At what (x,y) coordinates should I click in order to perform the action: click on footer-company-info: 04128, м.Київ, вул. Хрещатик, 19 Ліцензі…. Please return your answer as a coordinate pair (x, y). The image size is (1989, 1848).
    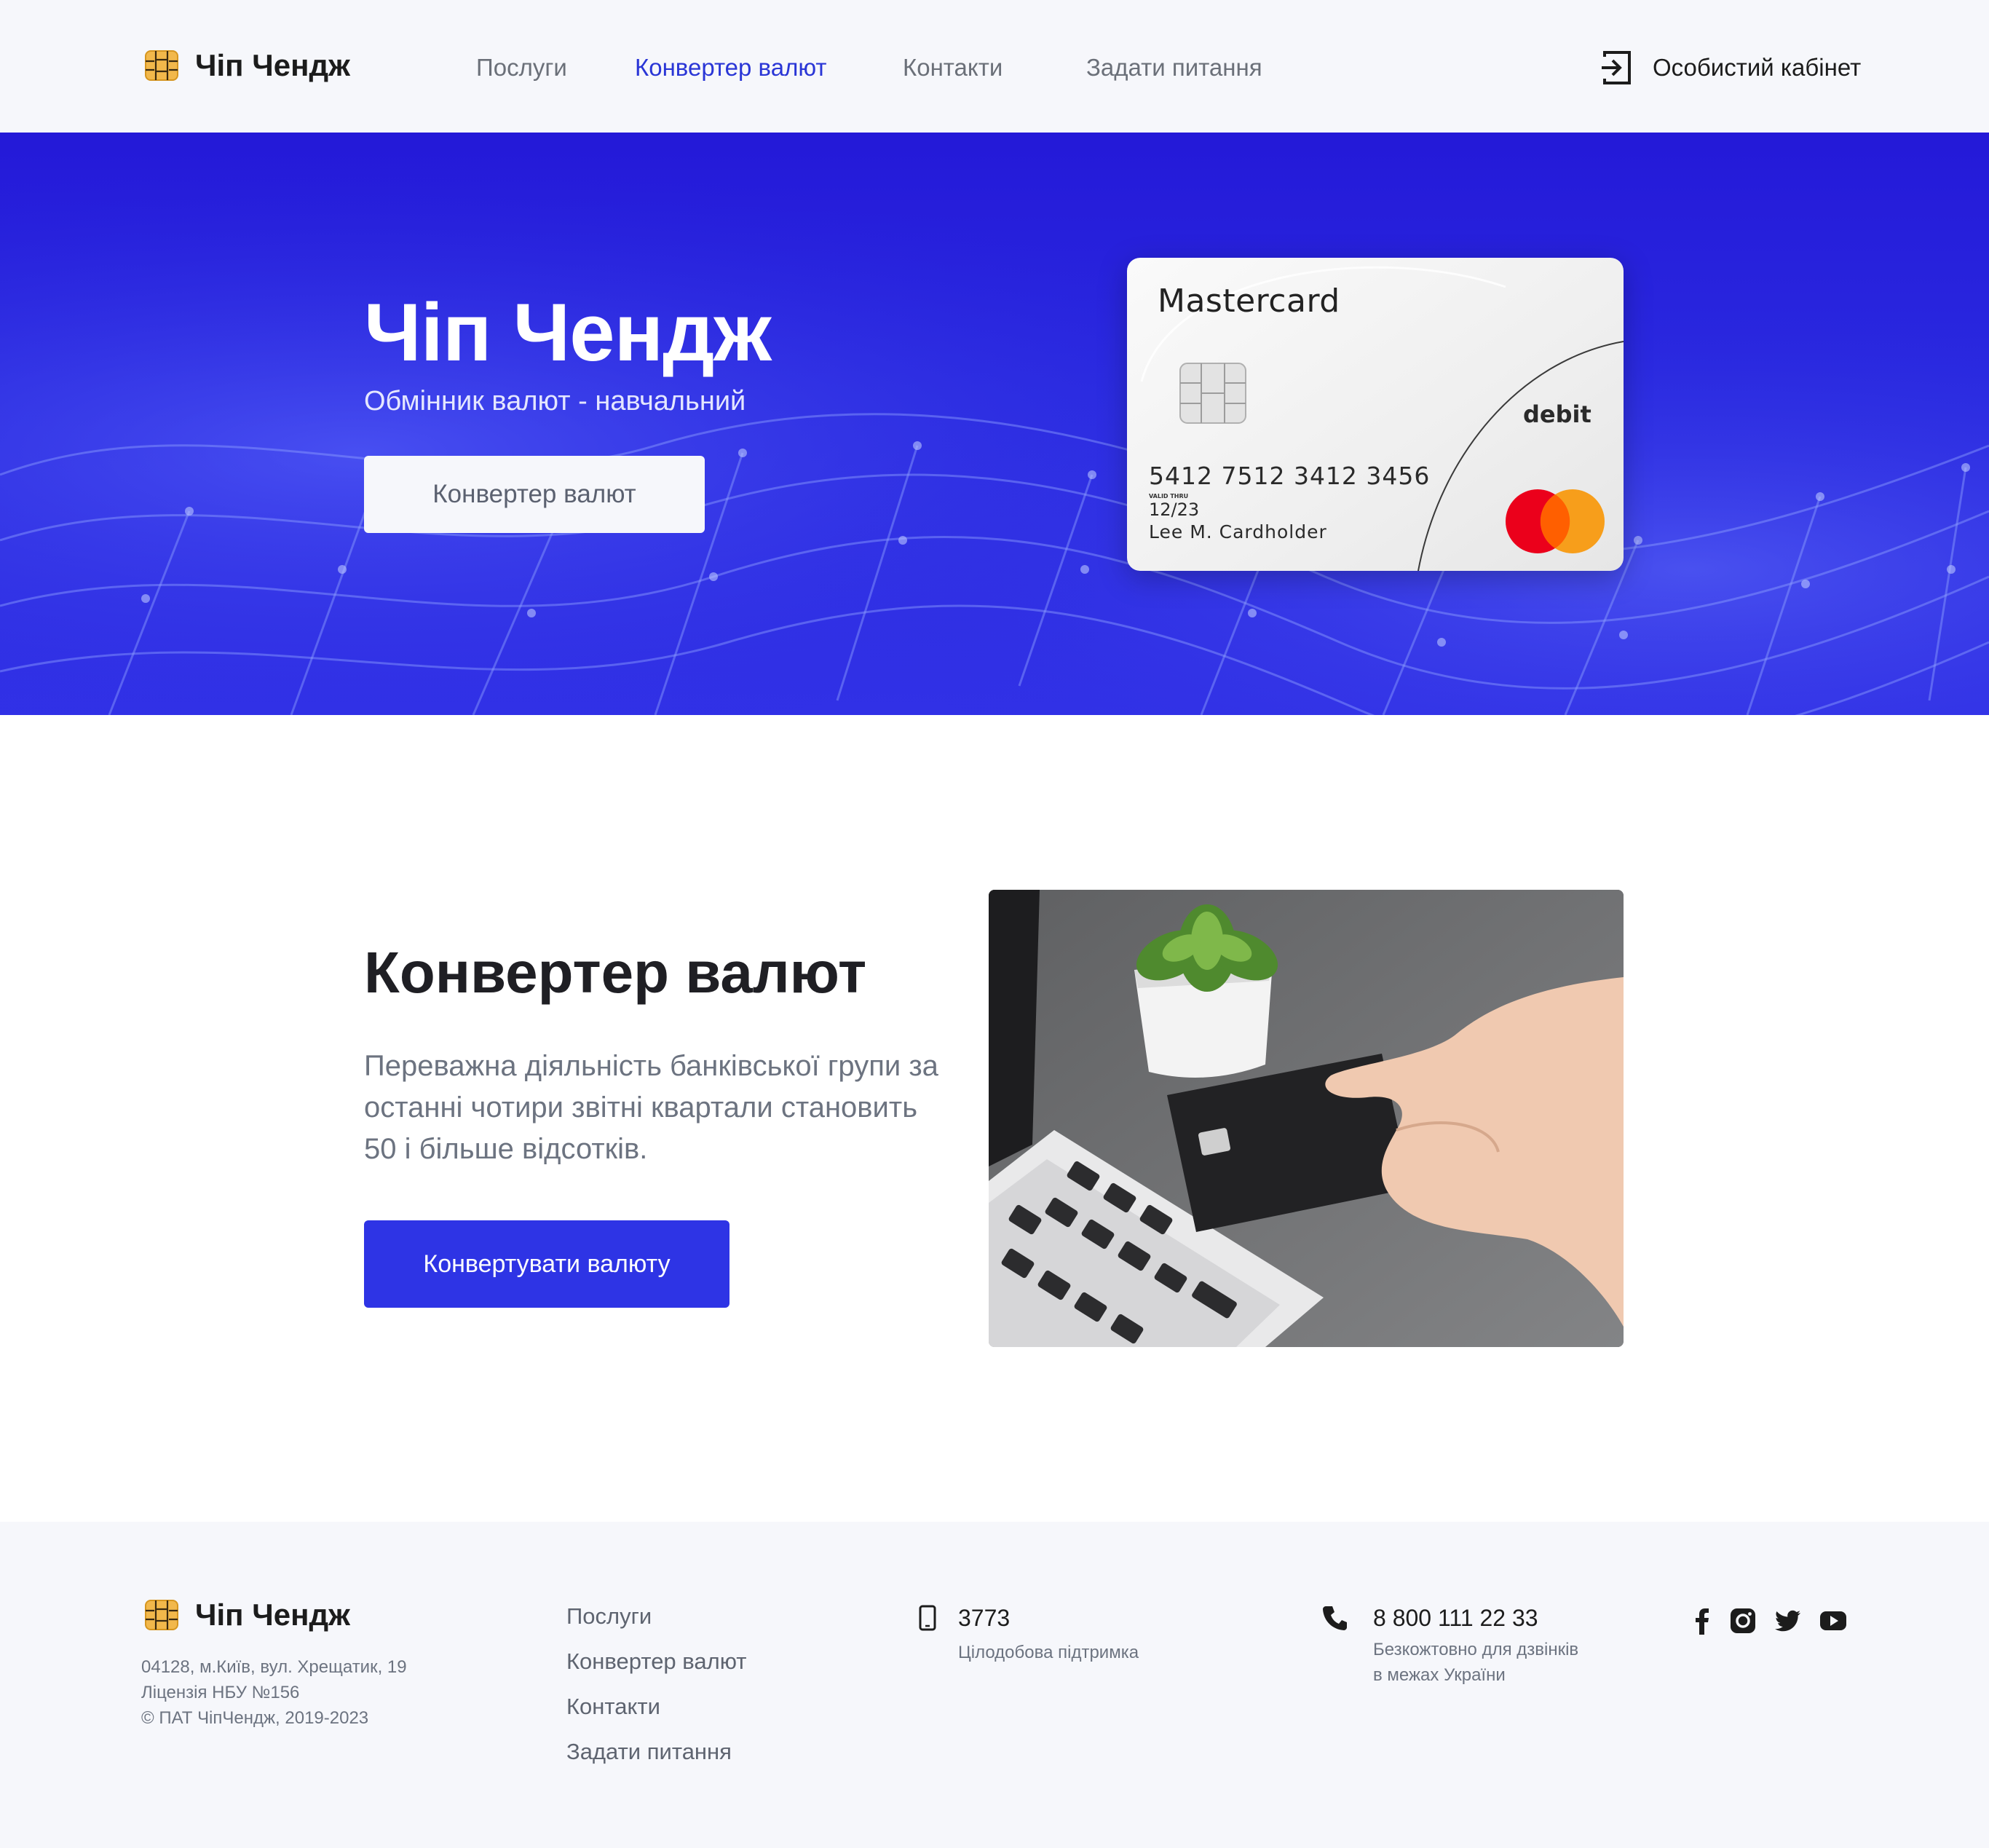
    Looking at the image, I should click on (274, 1693).